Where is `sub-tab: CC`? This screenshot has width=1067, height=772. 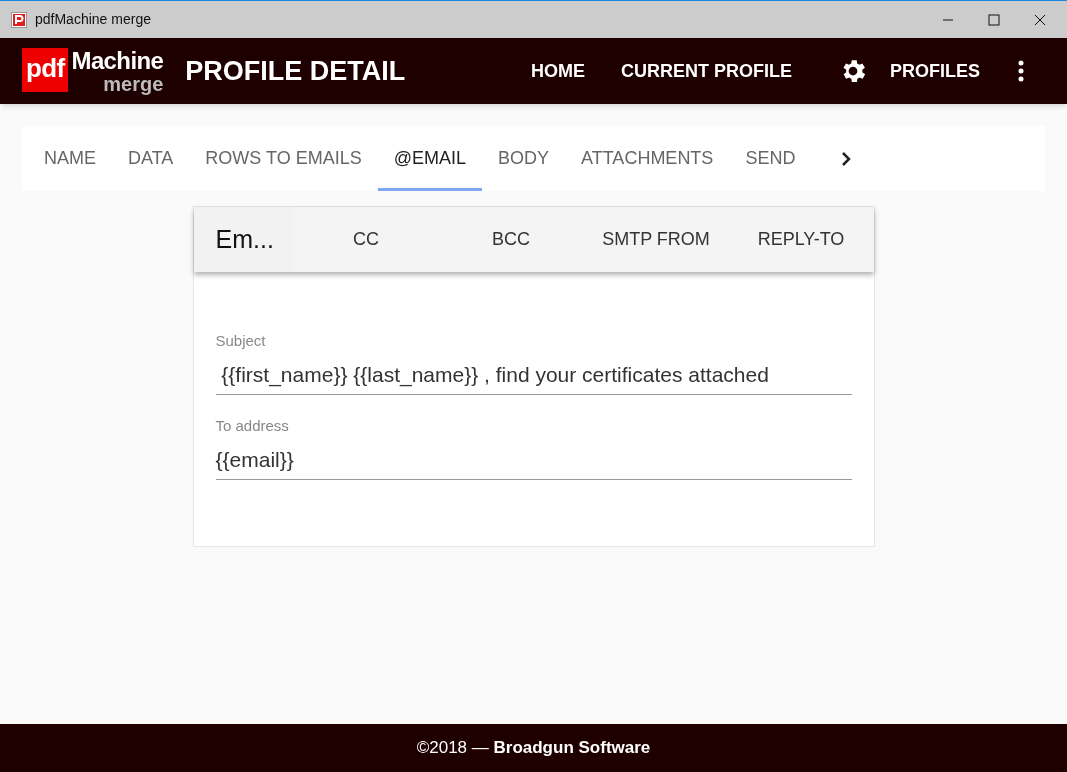 sub-tab: CC is located at coordinates (366, 239).